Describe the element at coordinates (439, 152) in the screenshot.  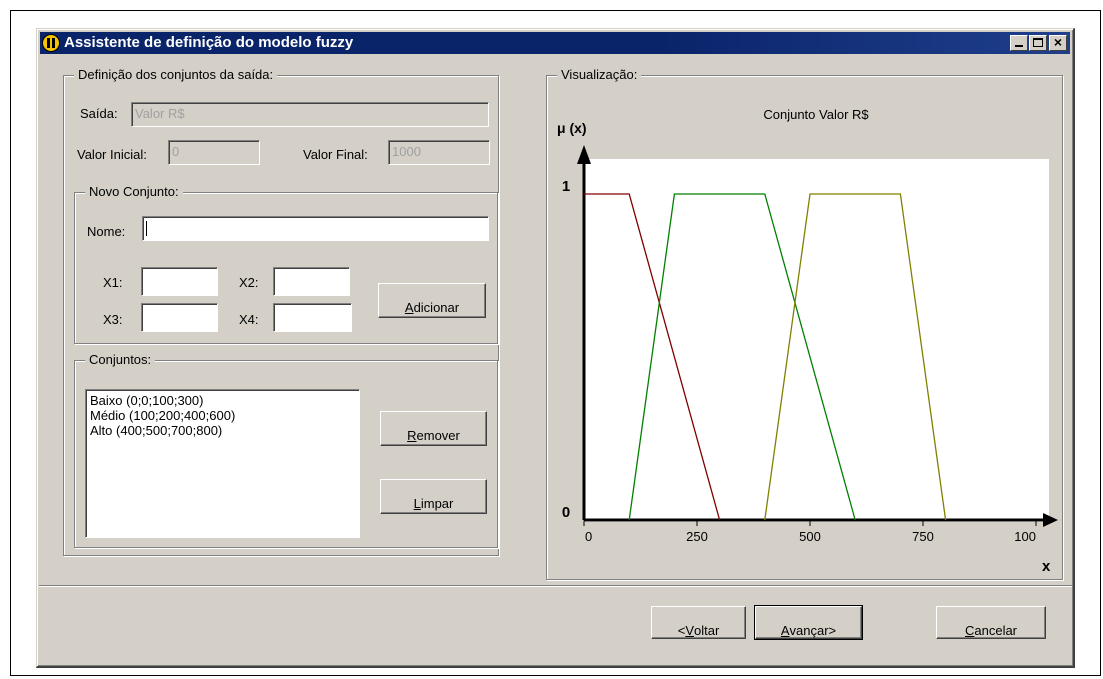
I see `final-value-field: 1000` at that location.